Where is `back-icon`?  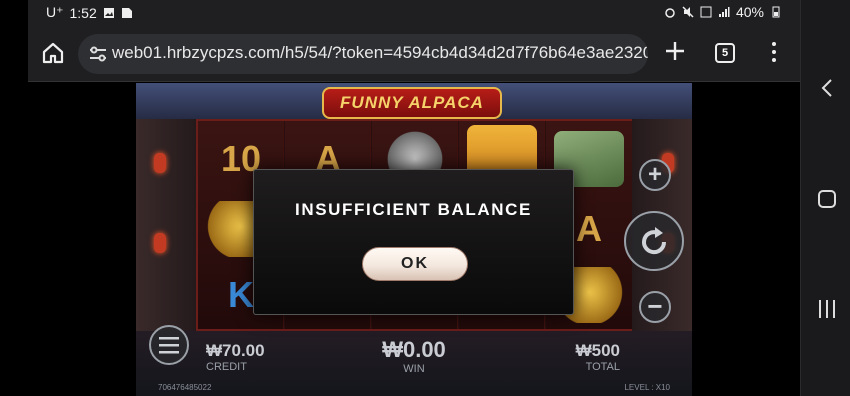
back-icon is located at coordinates (827, 88).